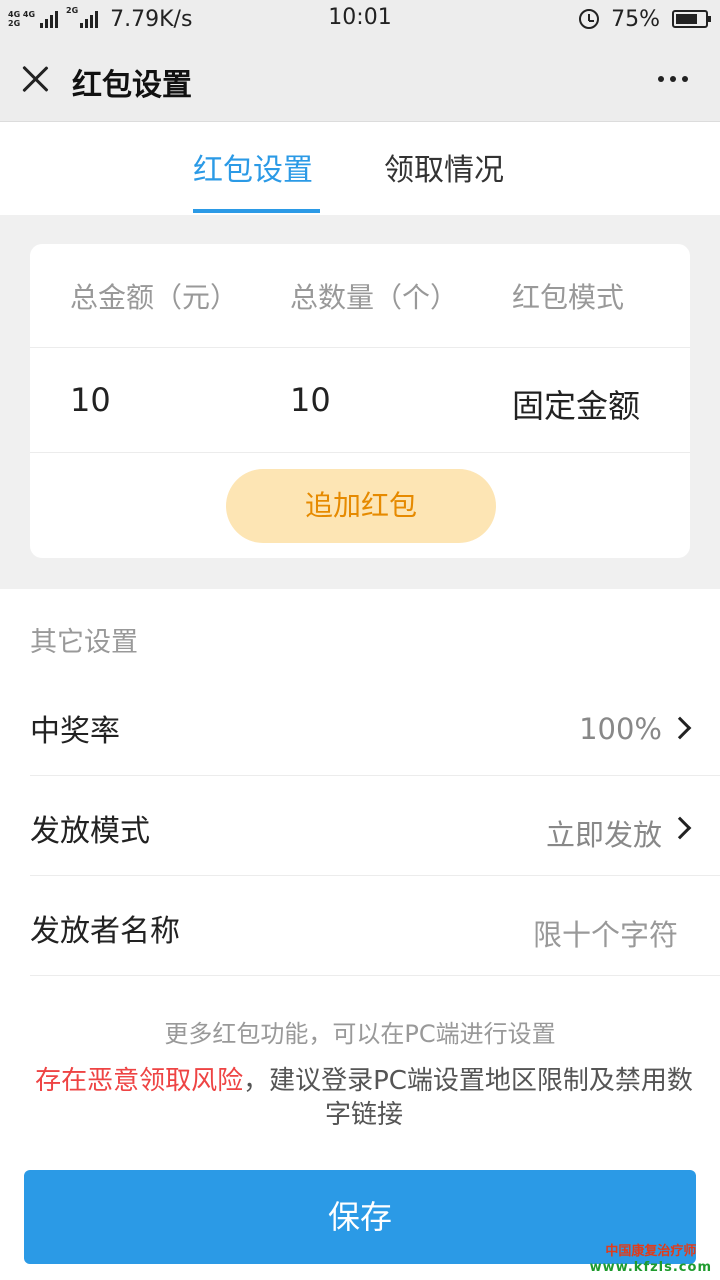  What do you see at coordinates (673, 79) in the screenshot?
I see `more-icon` at bounding box center [673, 79].